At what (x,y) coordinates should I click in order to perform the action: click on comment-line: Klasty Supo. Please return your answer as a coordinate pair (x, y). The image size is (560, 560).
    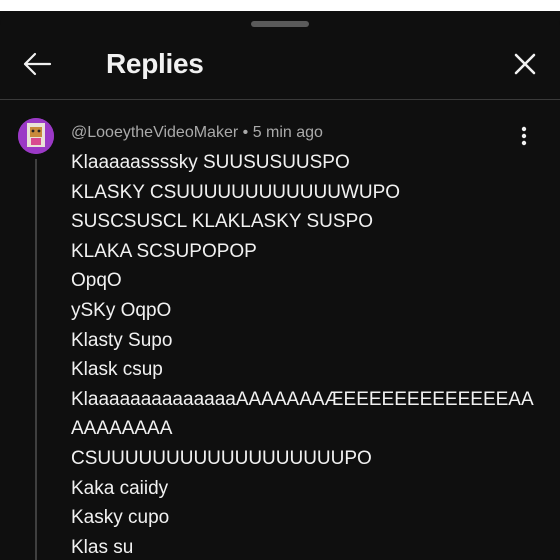
    Looking at the image, I should click on (122, 340).